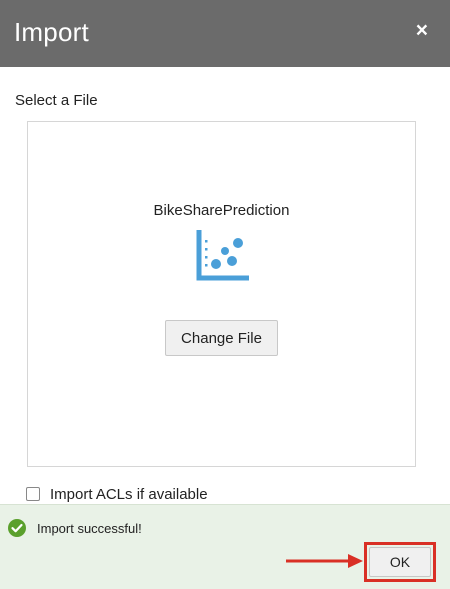  What do you see at coordinates (129, 494) in the screenshot?
I see `import-acls-label: Import ACLs if available` at bounding box center [129, 494].